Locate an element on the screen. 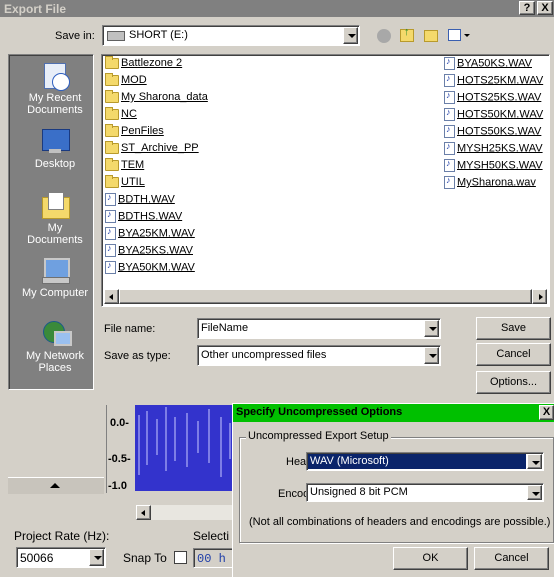  file-name-text: ST_Archive_PP is located at coordinates (160, 148).